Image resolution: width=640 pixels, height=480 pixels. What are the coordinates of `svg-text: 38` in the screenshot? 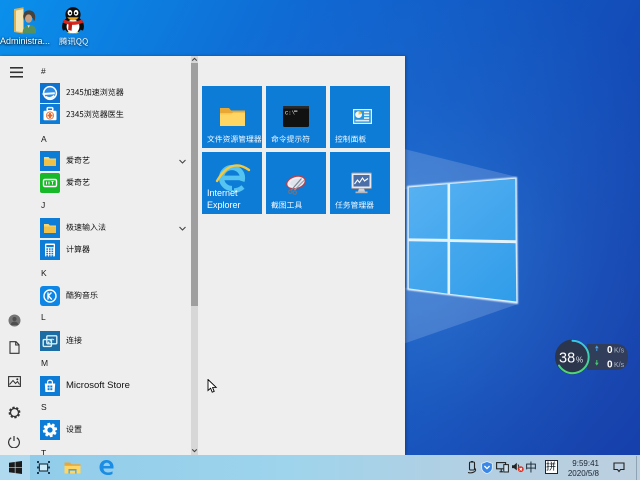 It's located at (567, 359).